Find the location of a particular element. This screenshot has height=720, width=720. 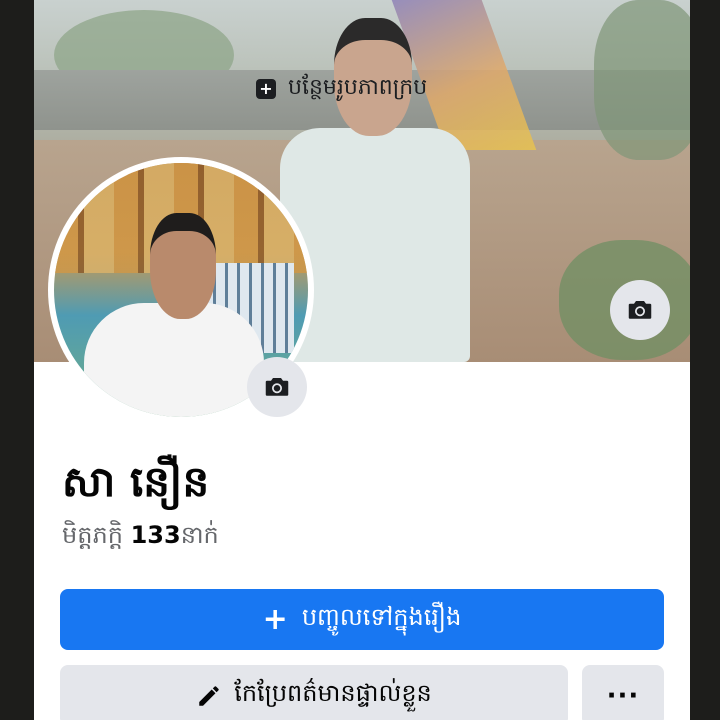

add-to-story-label: បញ្ចូលទៅក្នុងរឿង is located at coordinates (381, 617).